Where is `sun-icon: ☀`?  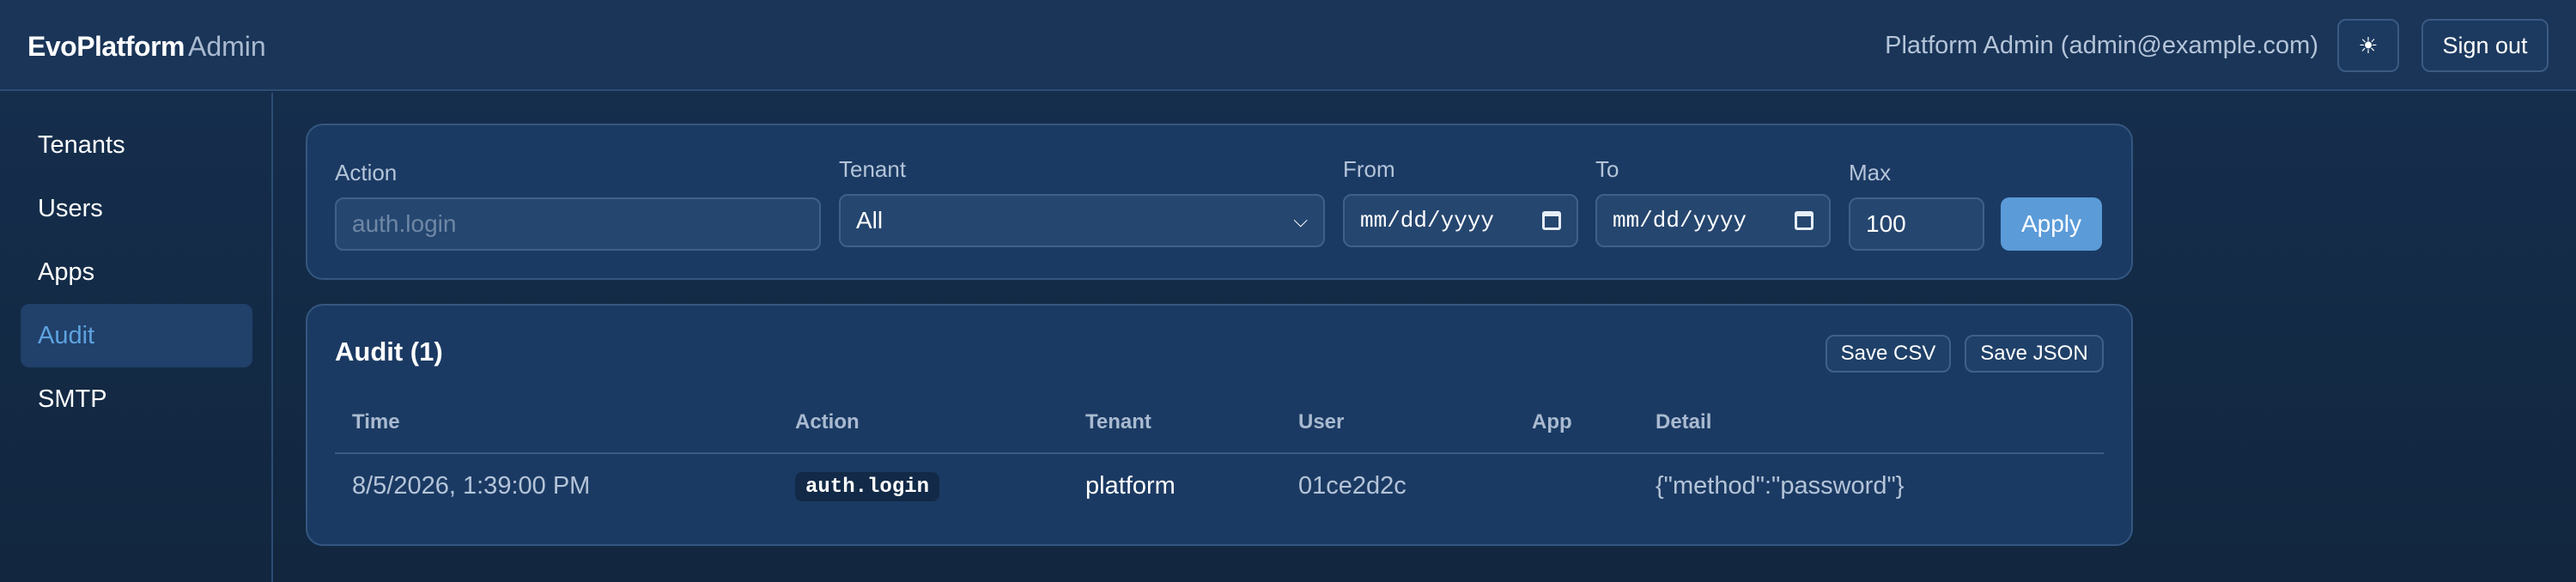
sun-icon: ☀ is located at coordinates (2368, 45).